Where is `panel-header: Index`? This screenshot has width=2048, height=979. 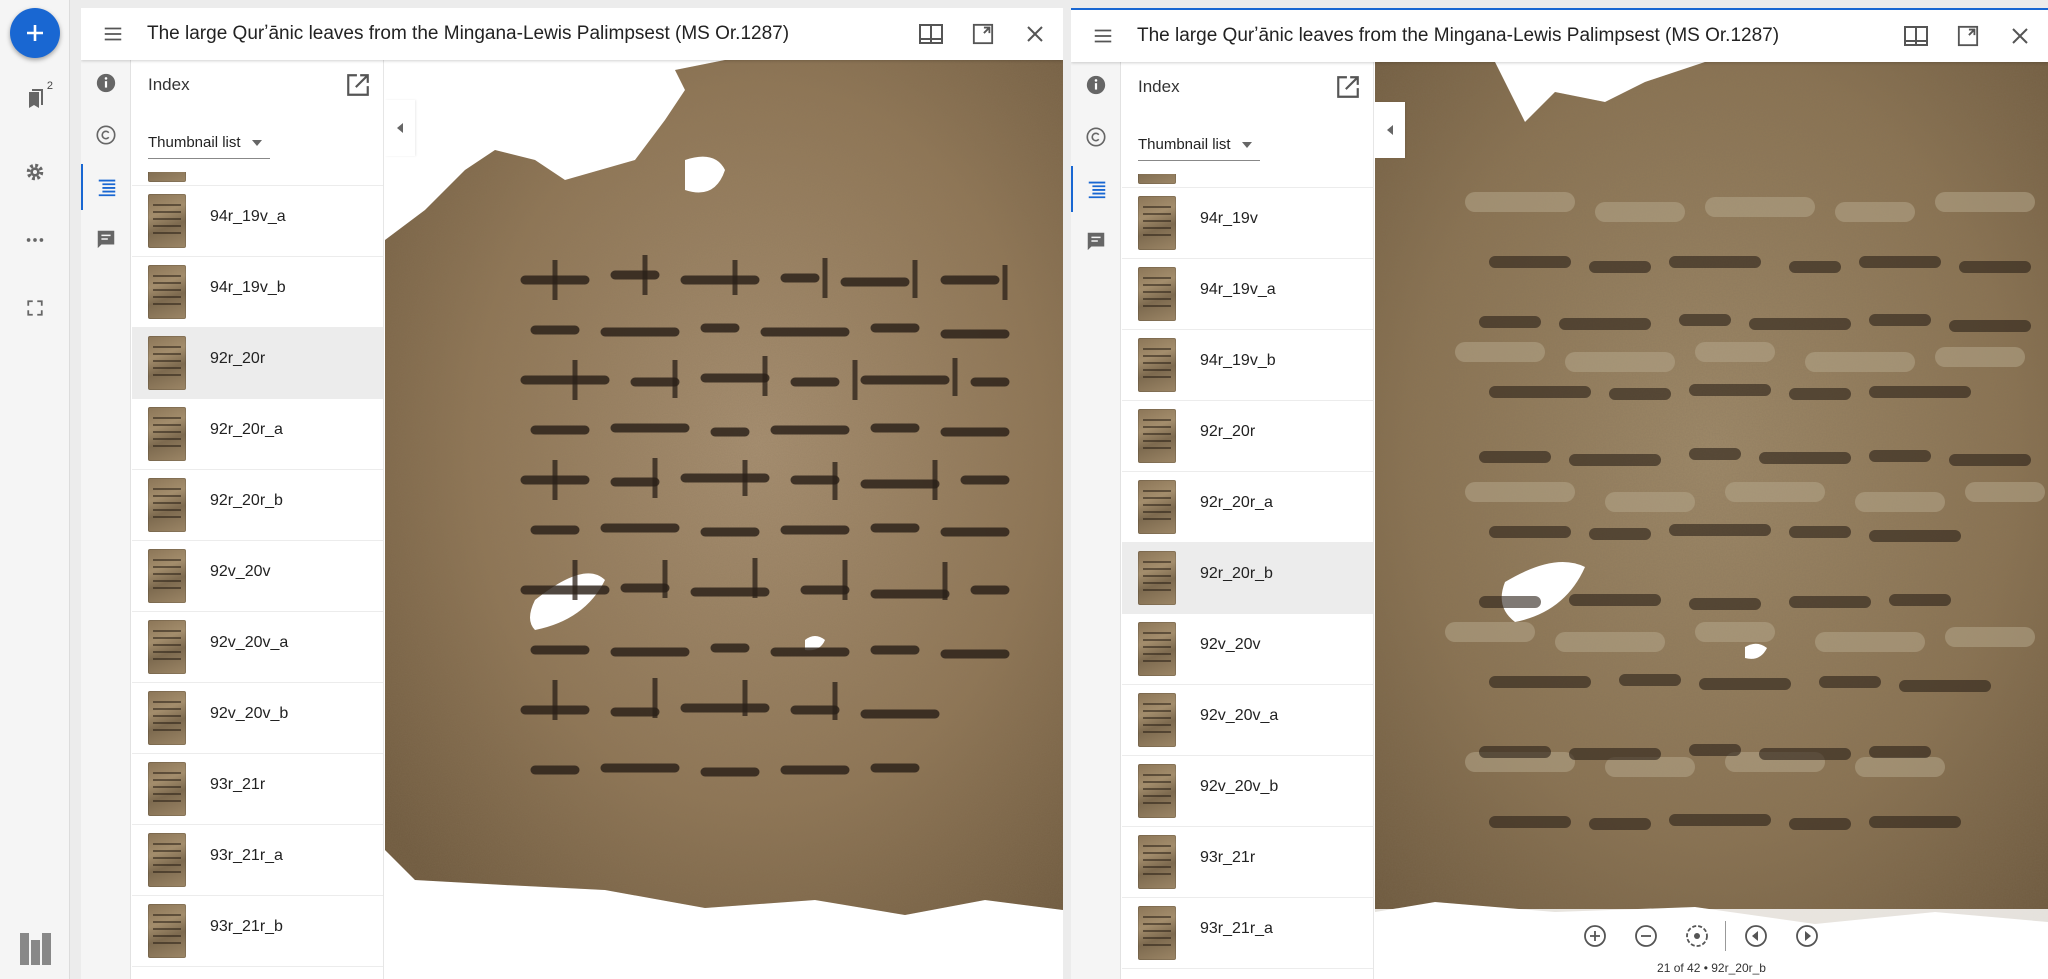 panel-header: Index is located at coordinates (1247, 87).